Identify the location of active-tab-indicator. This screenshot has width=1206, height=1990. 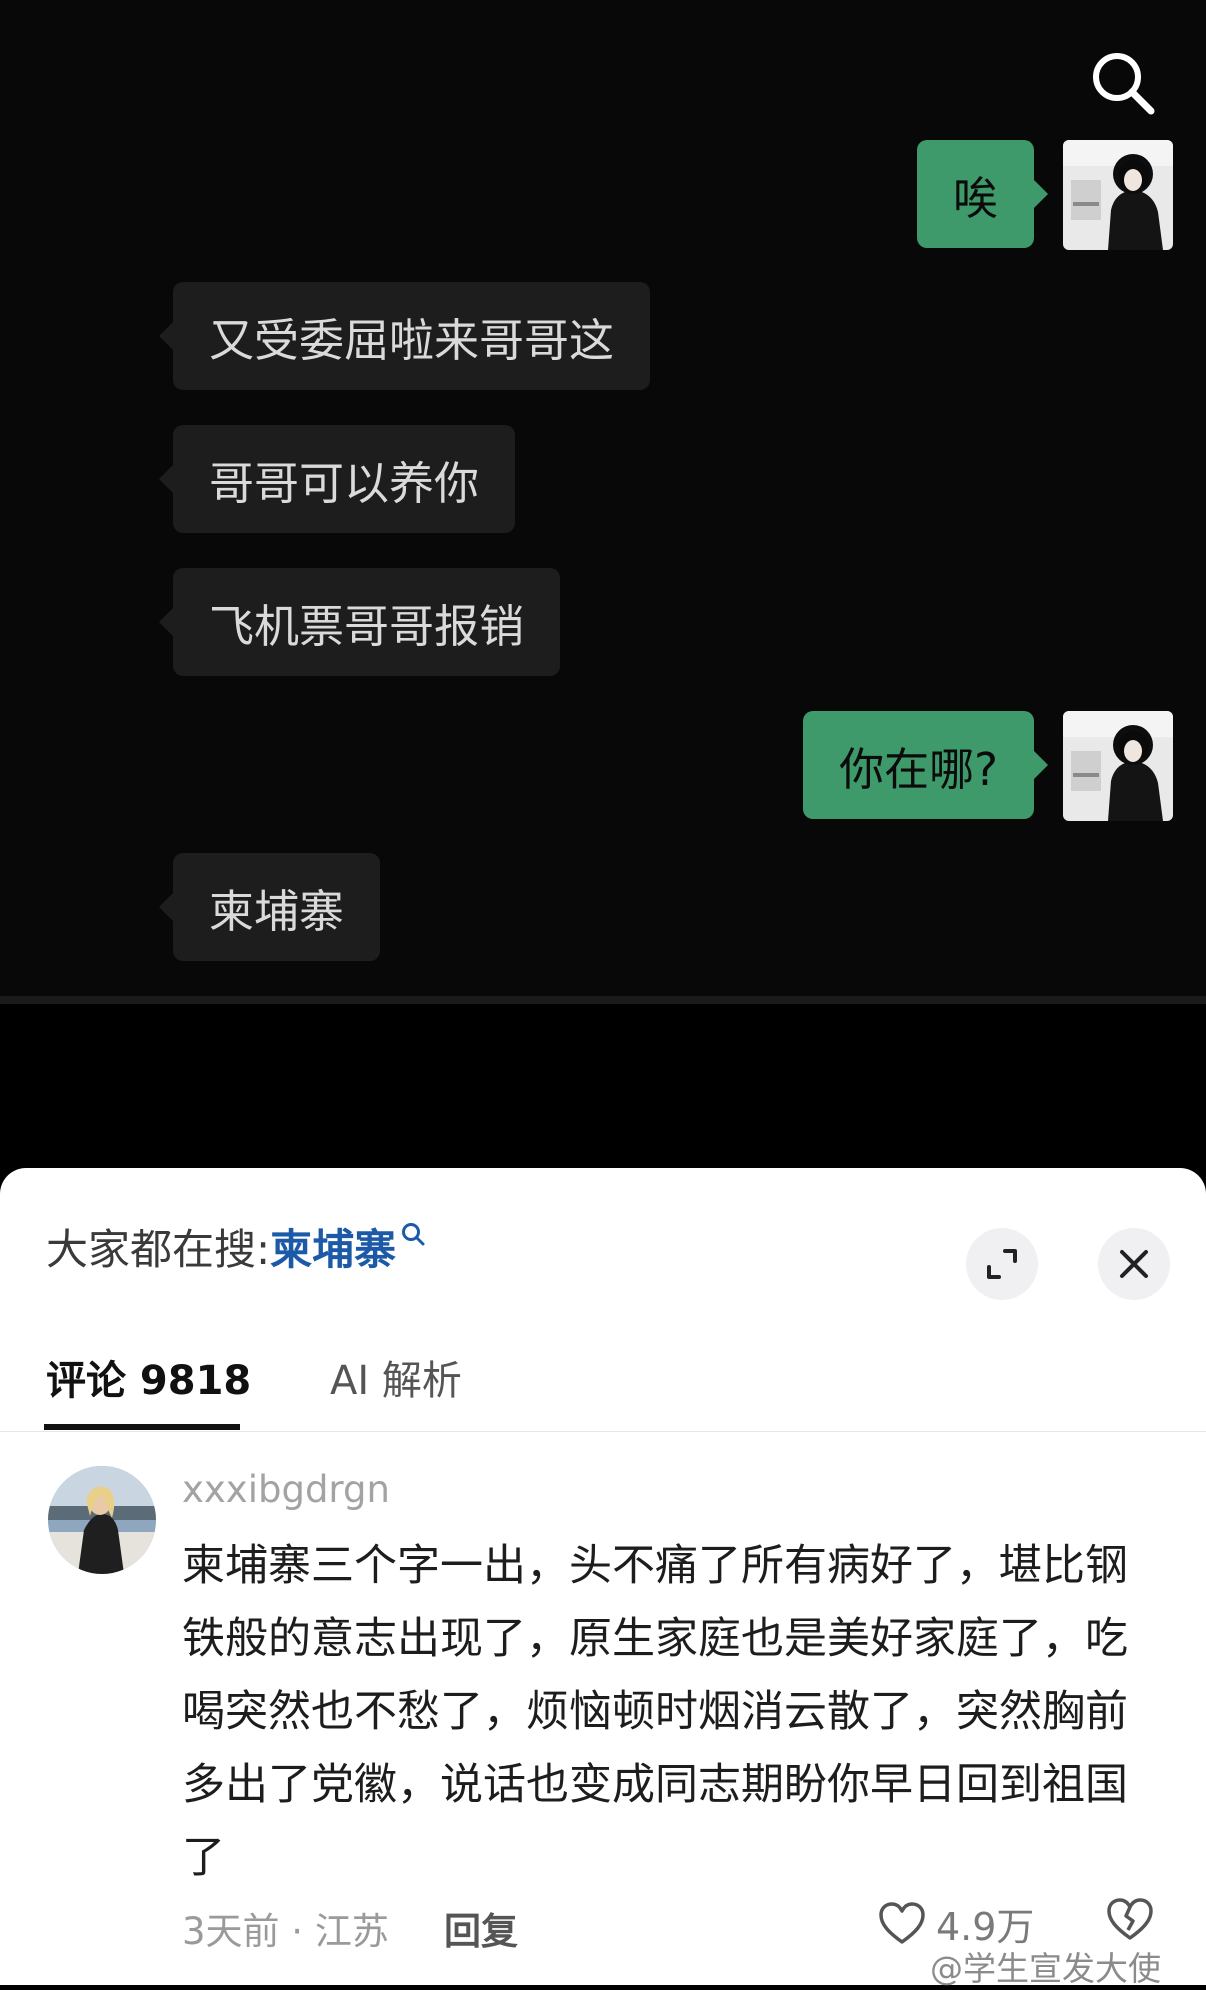
(142, 1427).